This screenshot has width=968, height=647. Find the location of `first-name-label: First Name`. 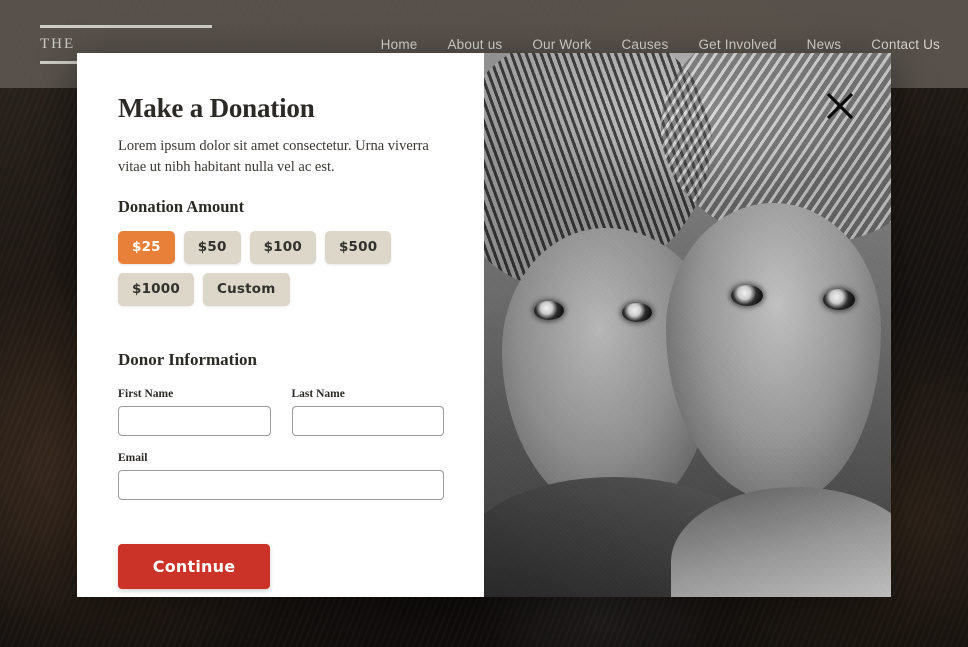

first-name-label: First Name is located at coordinates (146, 393).